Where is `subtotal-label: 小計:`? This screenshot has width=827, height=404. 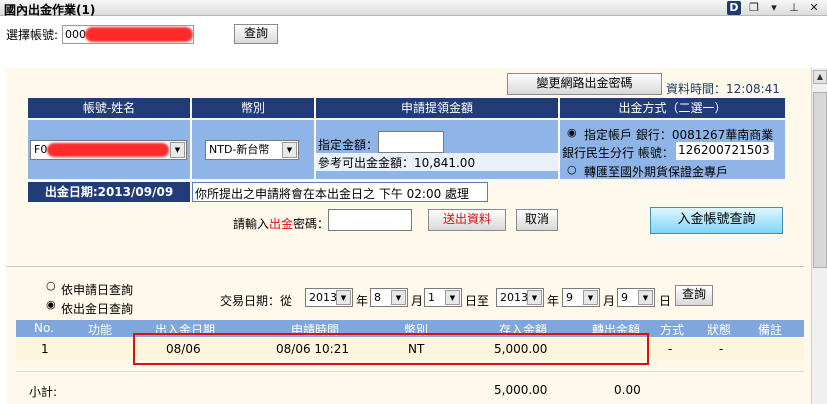 subtotal-label: 小計: is located at coordinates (43, 392).